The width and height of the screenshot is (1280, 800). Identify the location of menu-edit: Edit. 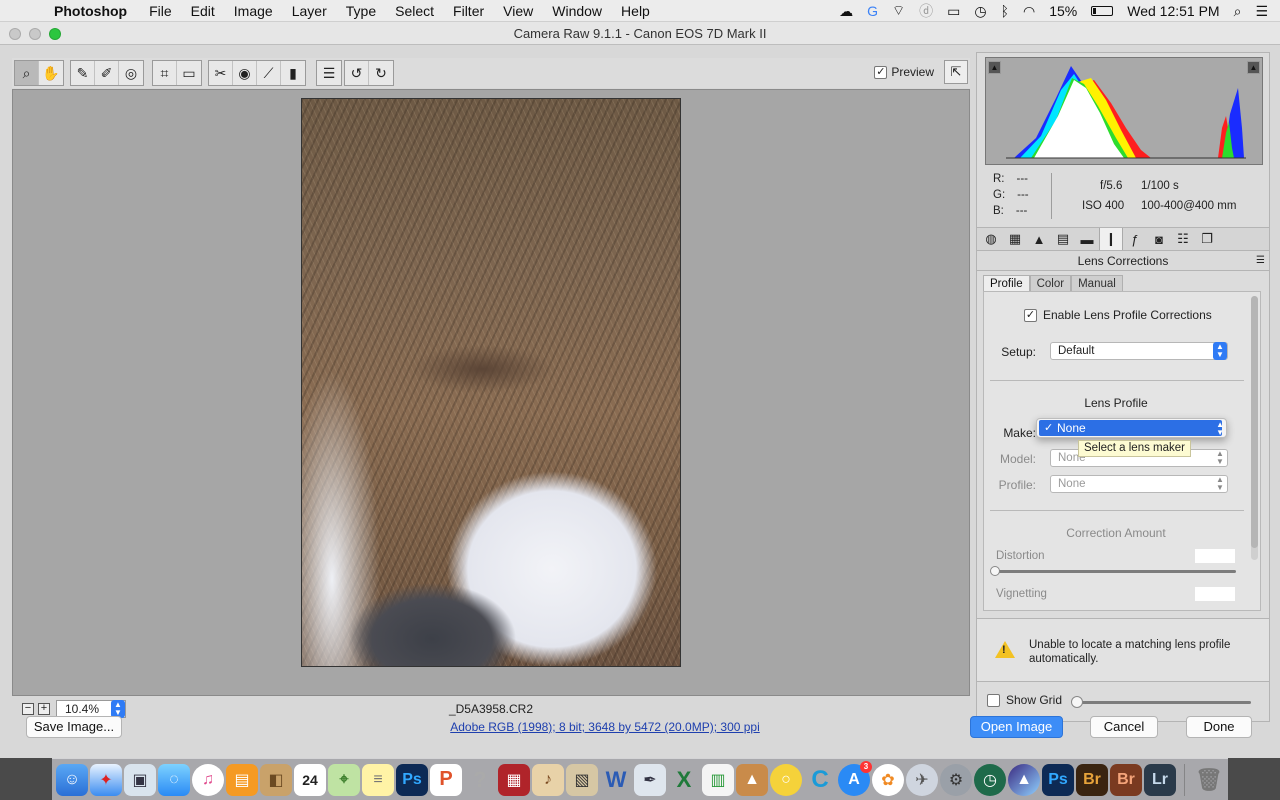
(203, 11).